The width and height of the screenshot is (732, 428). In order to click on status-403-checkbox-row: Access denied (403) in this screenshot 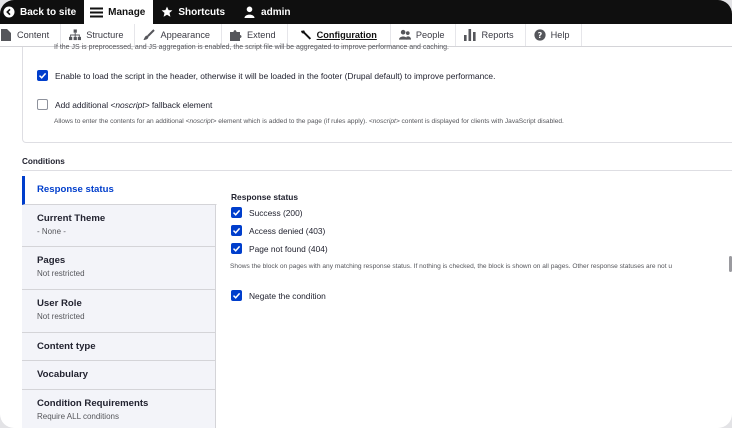, I will do `click(278, 230)`.